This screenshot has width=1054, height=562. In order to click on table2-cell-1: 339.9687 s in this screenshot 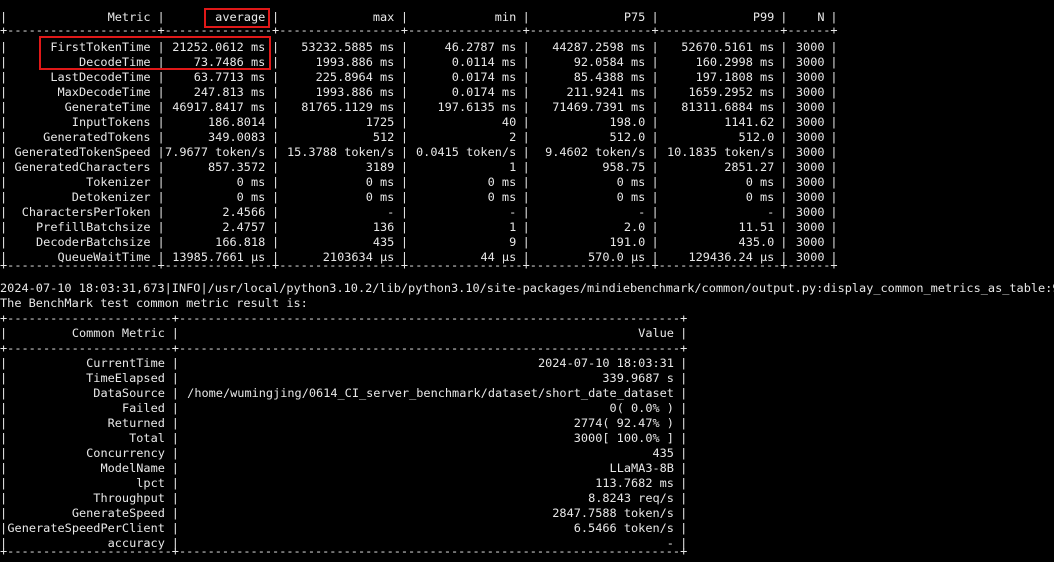, I will do `click(638, 378)`.